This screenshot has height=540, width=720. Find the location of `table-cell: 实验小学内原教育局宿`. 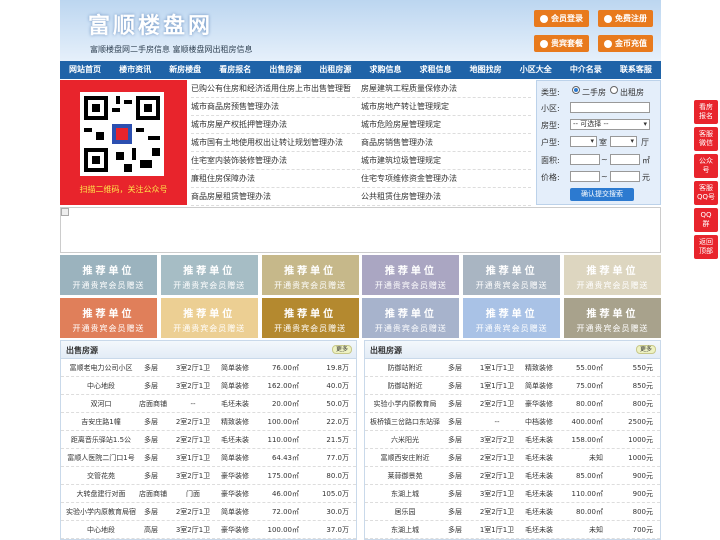

table-cell: 实验小学内原教育局宿 is located at coordinates (101, 512).